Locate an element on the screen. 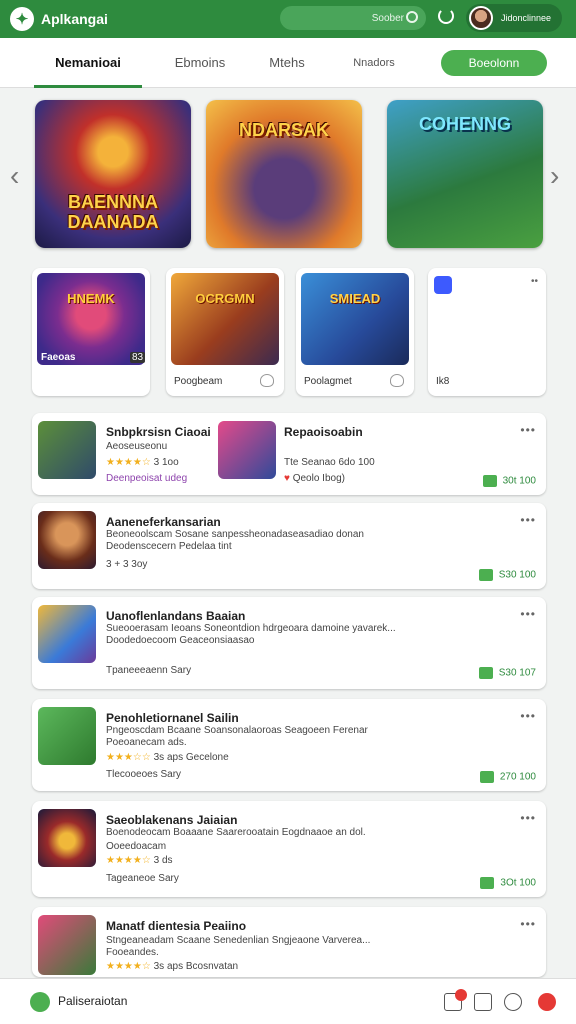 Image resolution: width=576 pixels, height=1024 pixels. game-card-2: OCRGMN Poogbeam is located at coordinates (225, 332).